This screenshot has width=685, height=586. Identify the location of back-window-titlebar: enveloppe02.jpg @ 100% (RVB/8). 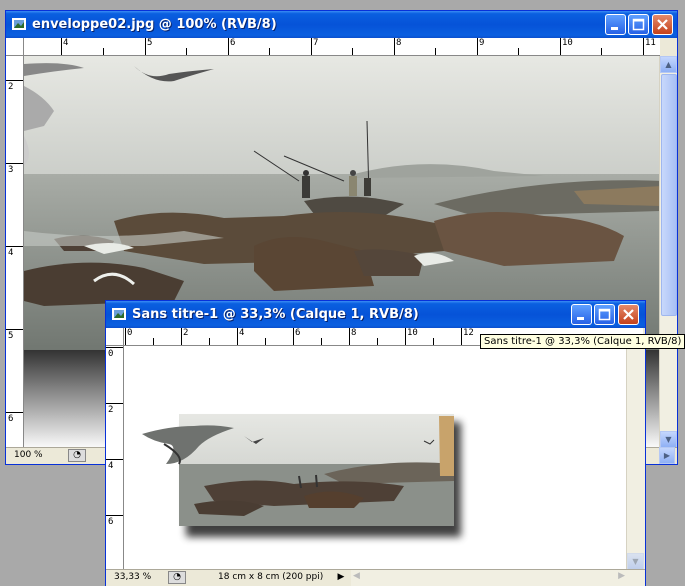
(341, 24).